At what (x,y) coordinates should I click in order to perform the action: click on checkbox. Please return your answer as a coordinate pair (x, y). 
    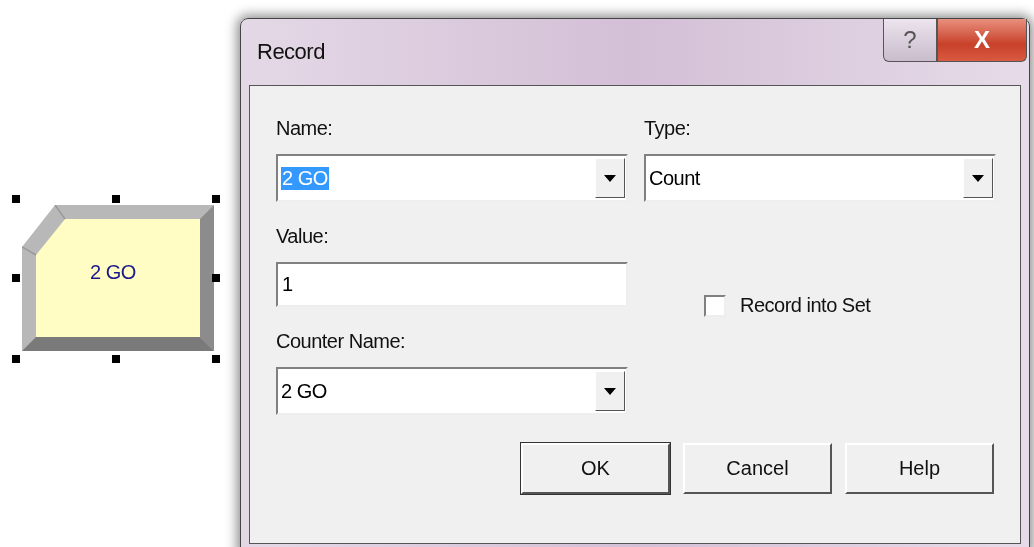
    Looking at the image, I should click on (715, 305).